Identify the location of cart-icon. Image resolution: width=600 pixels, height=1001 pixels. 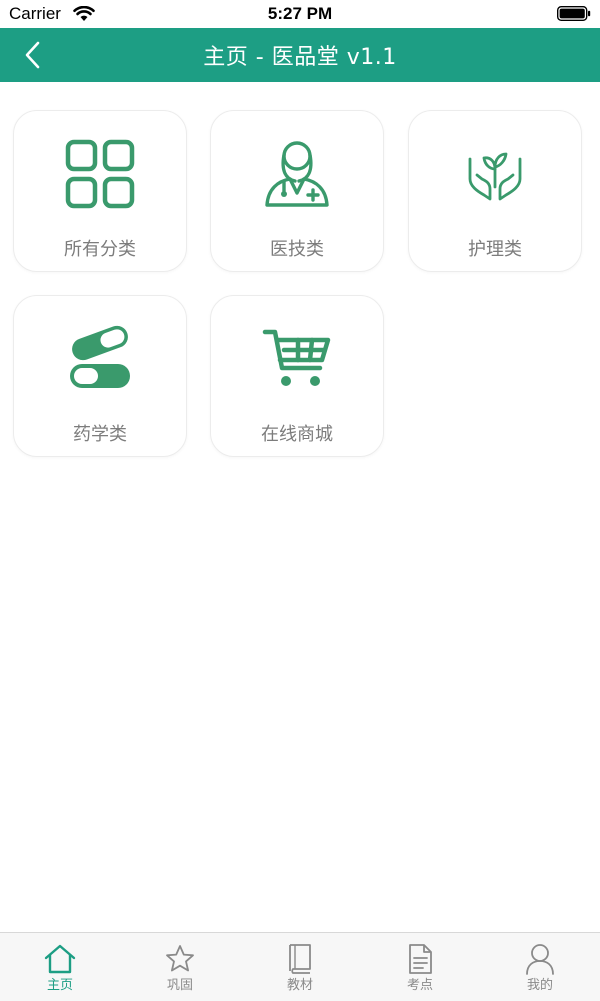
(297, 359).